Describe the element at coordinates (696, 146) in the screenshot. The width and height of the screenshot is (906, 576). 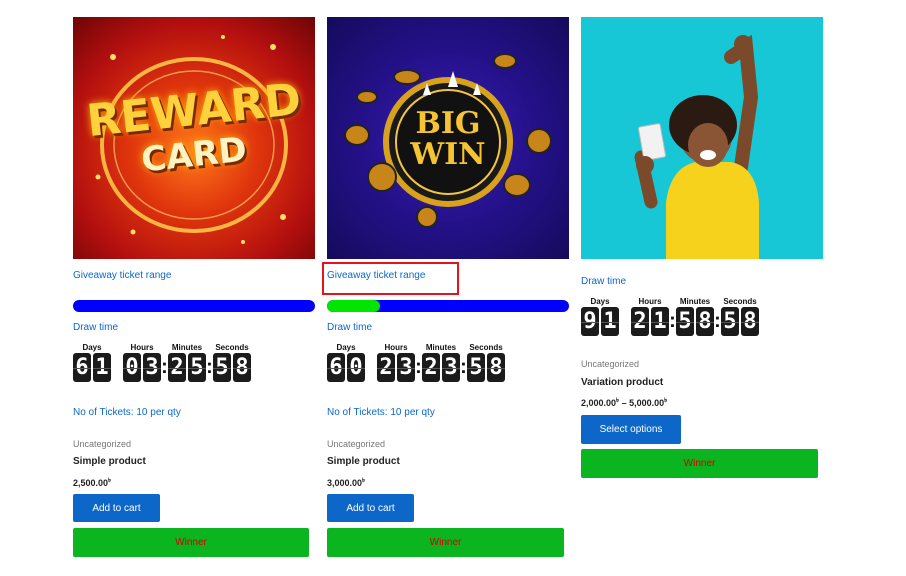
I see `cheering-woman-artwork` at that location.